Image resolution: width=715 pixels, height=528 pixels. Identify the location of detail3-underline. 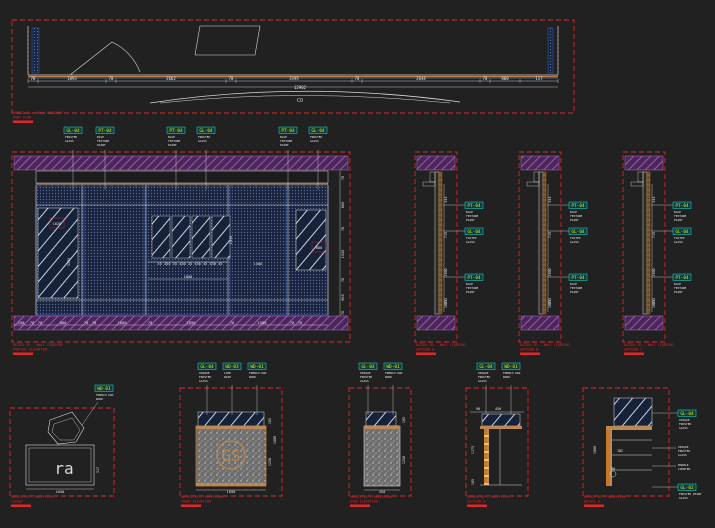
(360, 505).